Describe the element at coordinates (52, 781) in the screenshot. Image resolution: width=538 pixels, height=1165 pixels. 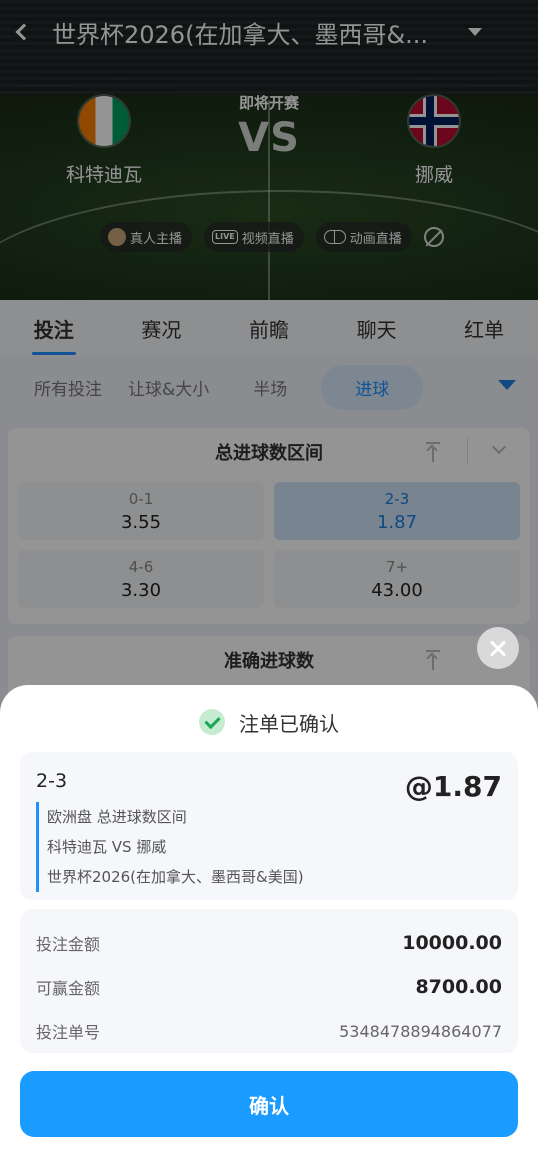
I see `bet-selection: 2-3` at that location.